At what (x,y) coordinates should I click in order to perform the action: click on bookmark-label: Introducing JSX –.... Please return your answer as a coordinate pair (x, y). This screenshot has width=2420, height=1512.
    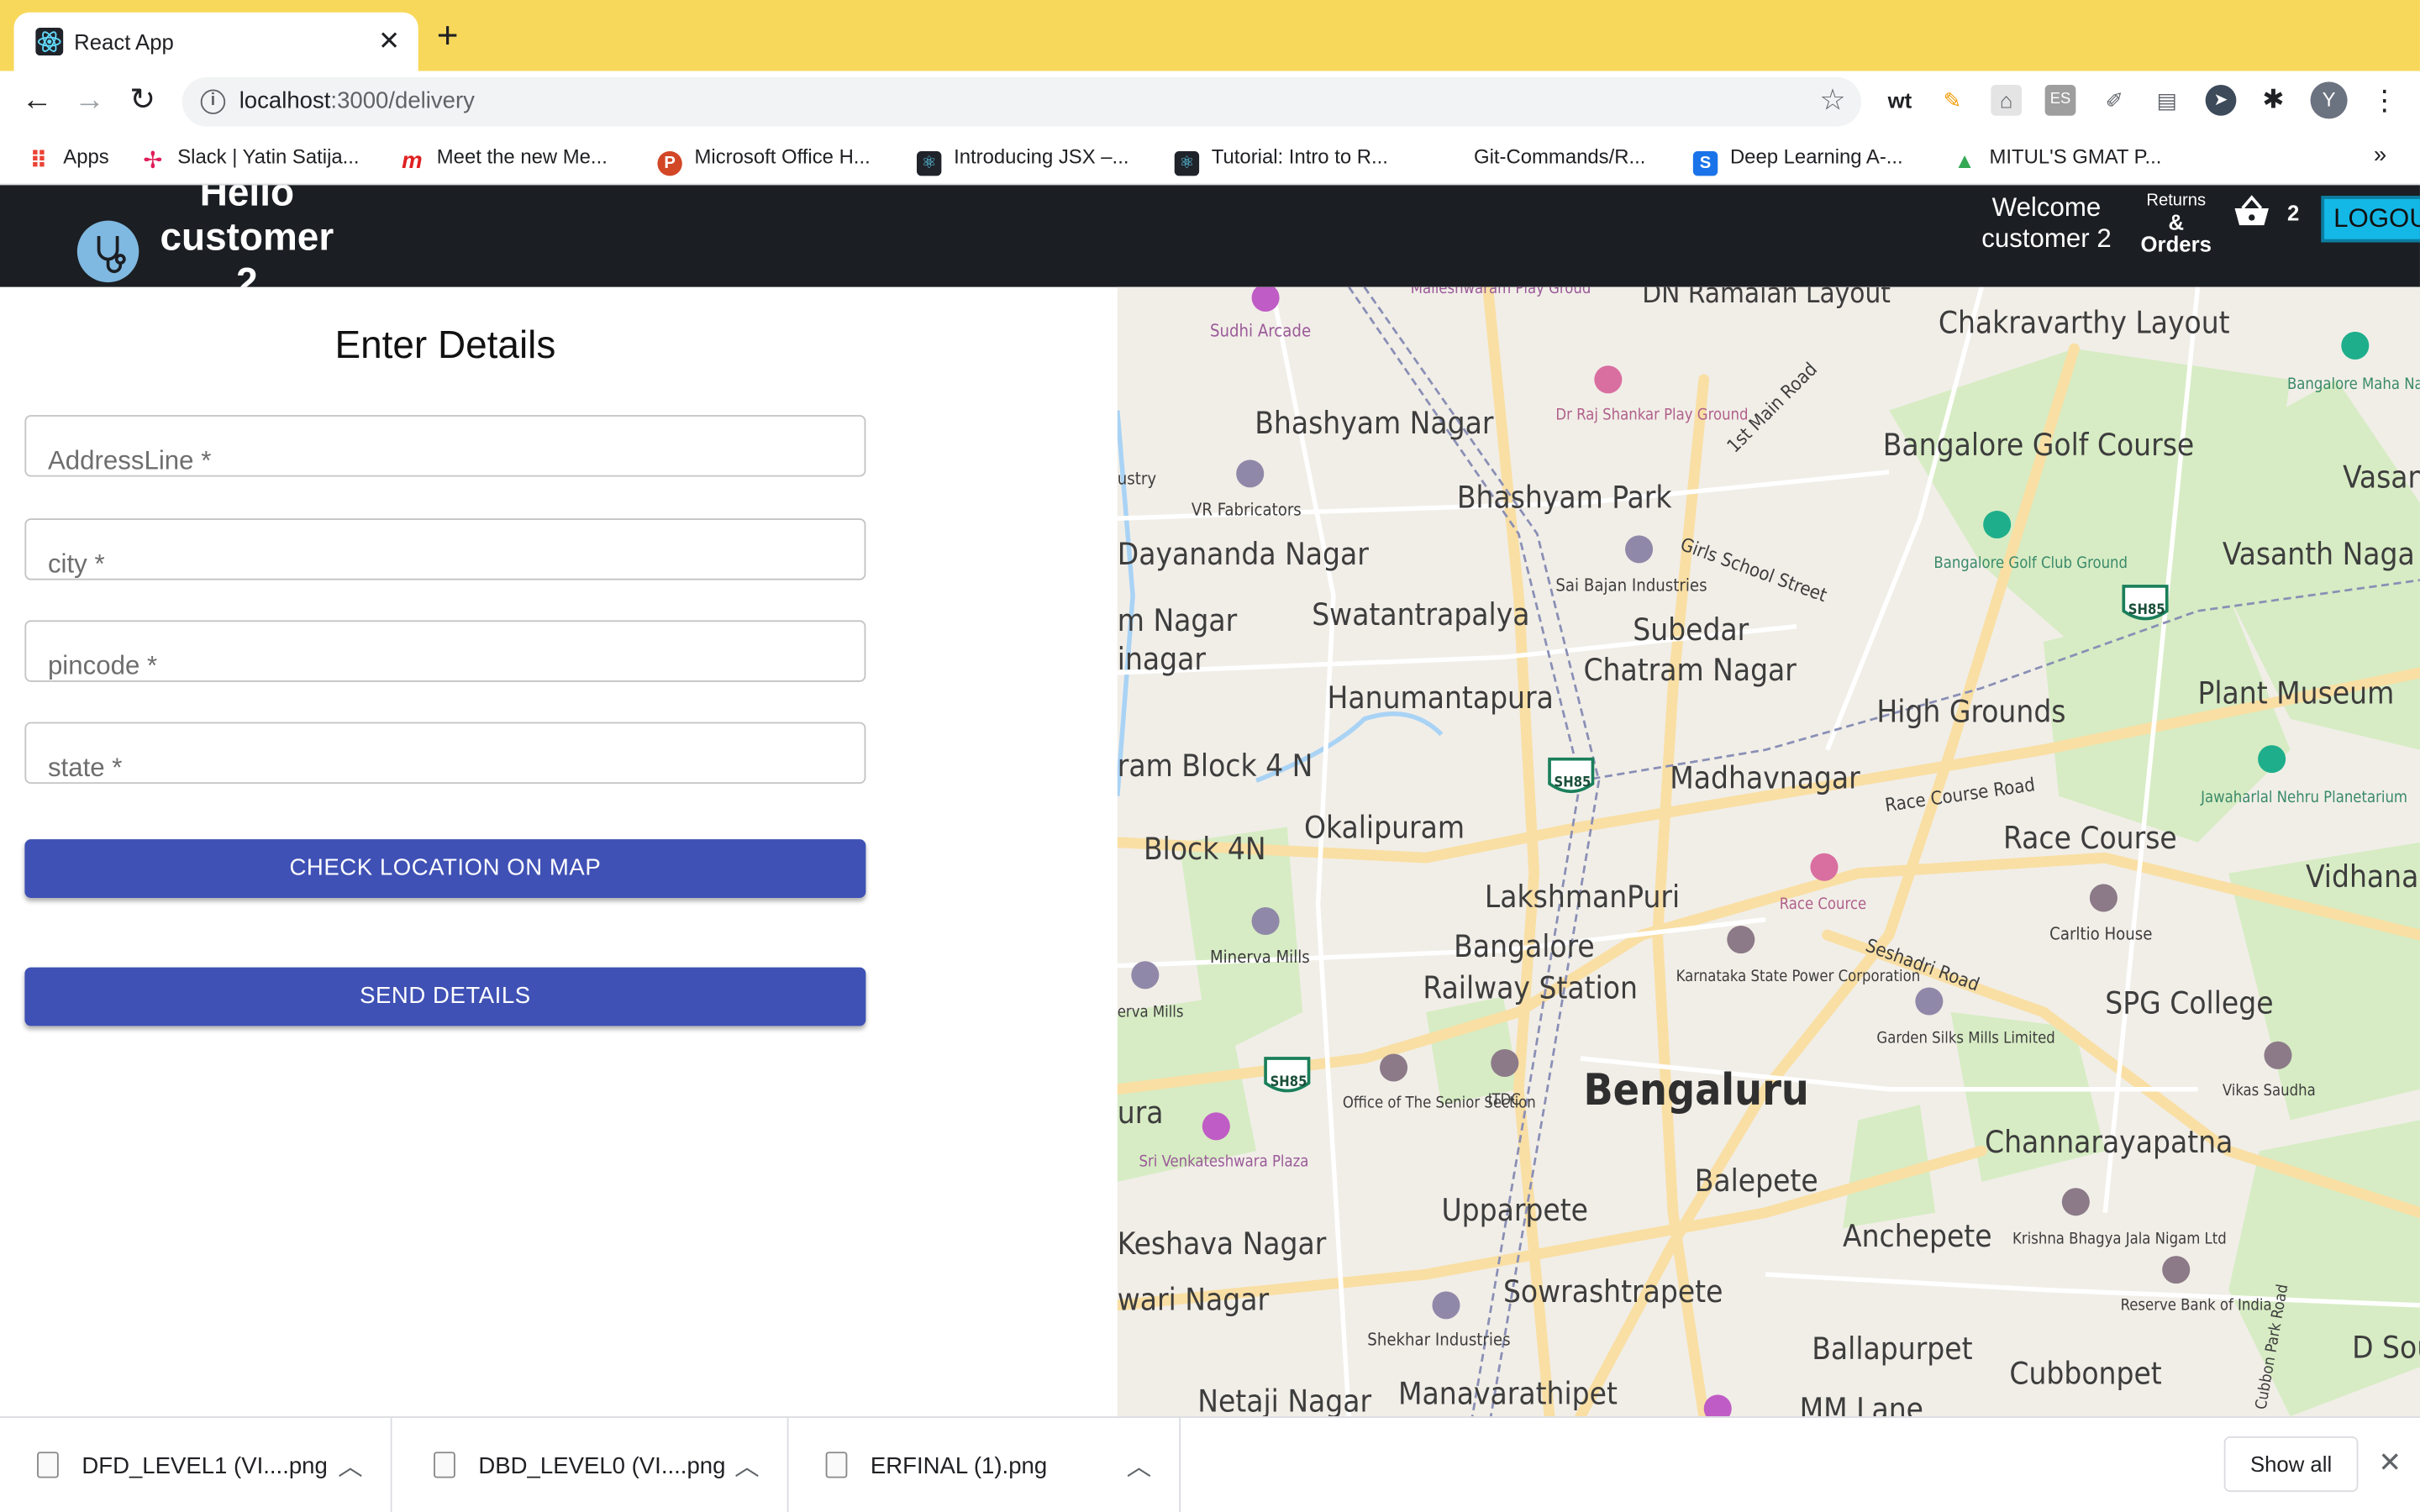
    Looking at the image, I should click on (1042, 156).